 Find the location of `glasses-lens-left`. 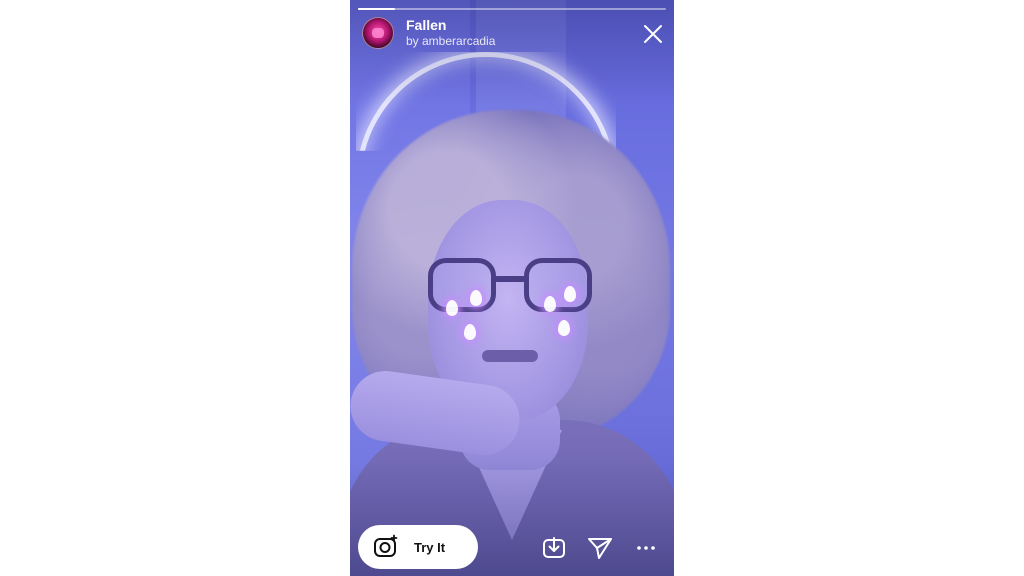

glasses-lens-left is located at coordinates (462, 285).